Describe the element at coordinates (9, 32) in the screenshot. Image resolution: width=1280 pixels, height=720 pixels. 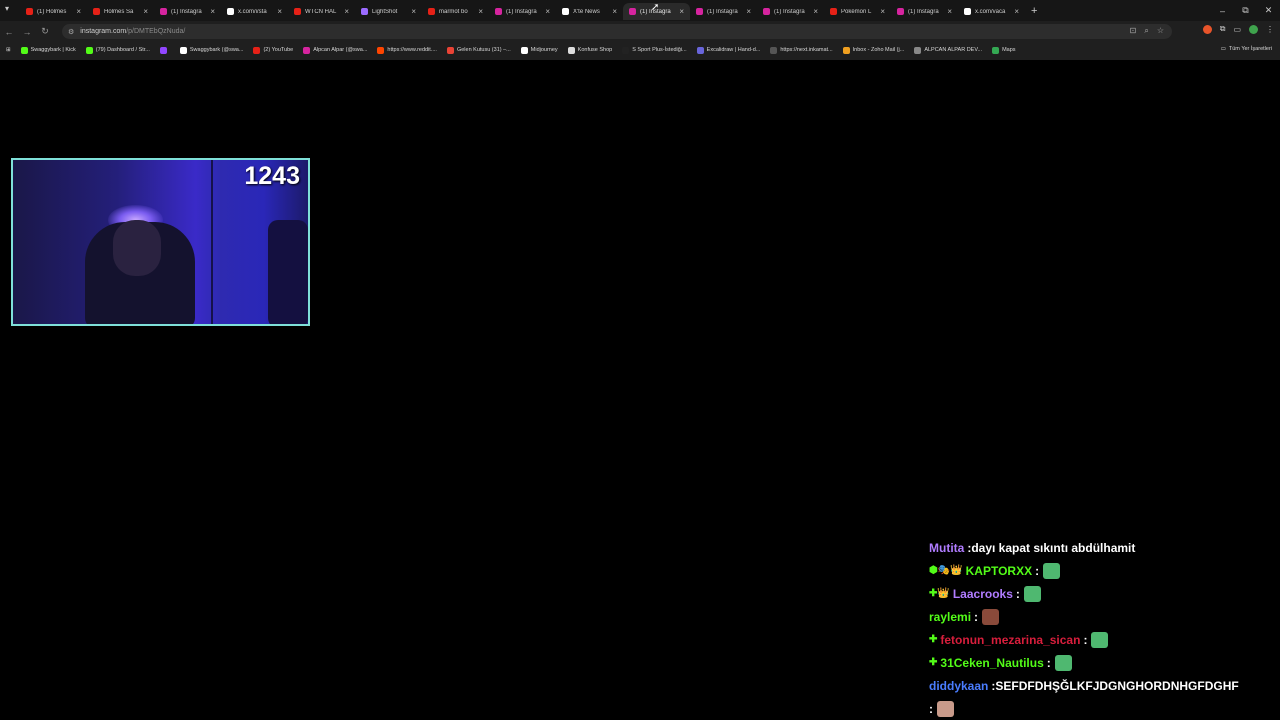
I see `back-icon: ←` at that location.